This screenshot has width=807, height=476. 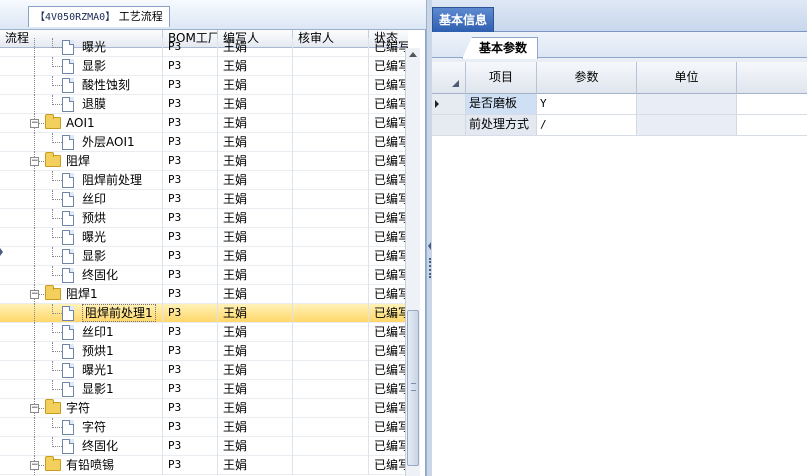 What do you see at coordinates (82, 294) in the screenshot?
I see `tree-node-label: 阻焊1` at bounding box center [82, 294].